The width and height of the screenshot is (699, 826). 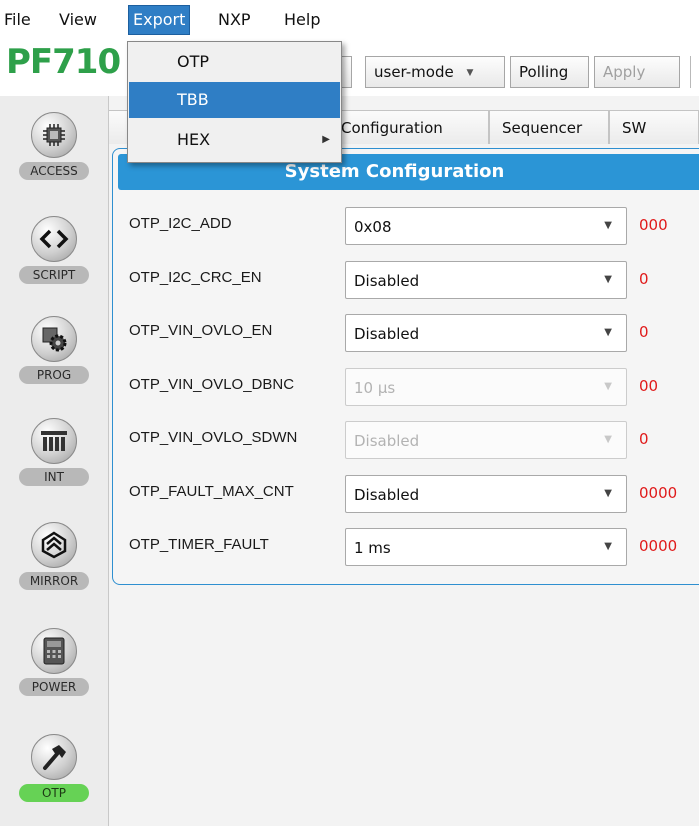 What do you see at coordinates (414, 72) in the screenshot?
I see `mode-select-value: user-mode` at bounding box center [414, 72].